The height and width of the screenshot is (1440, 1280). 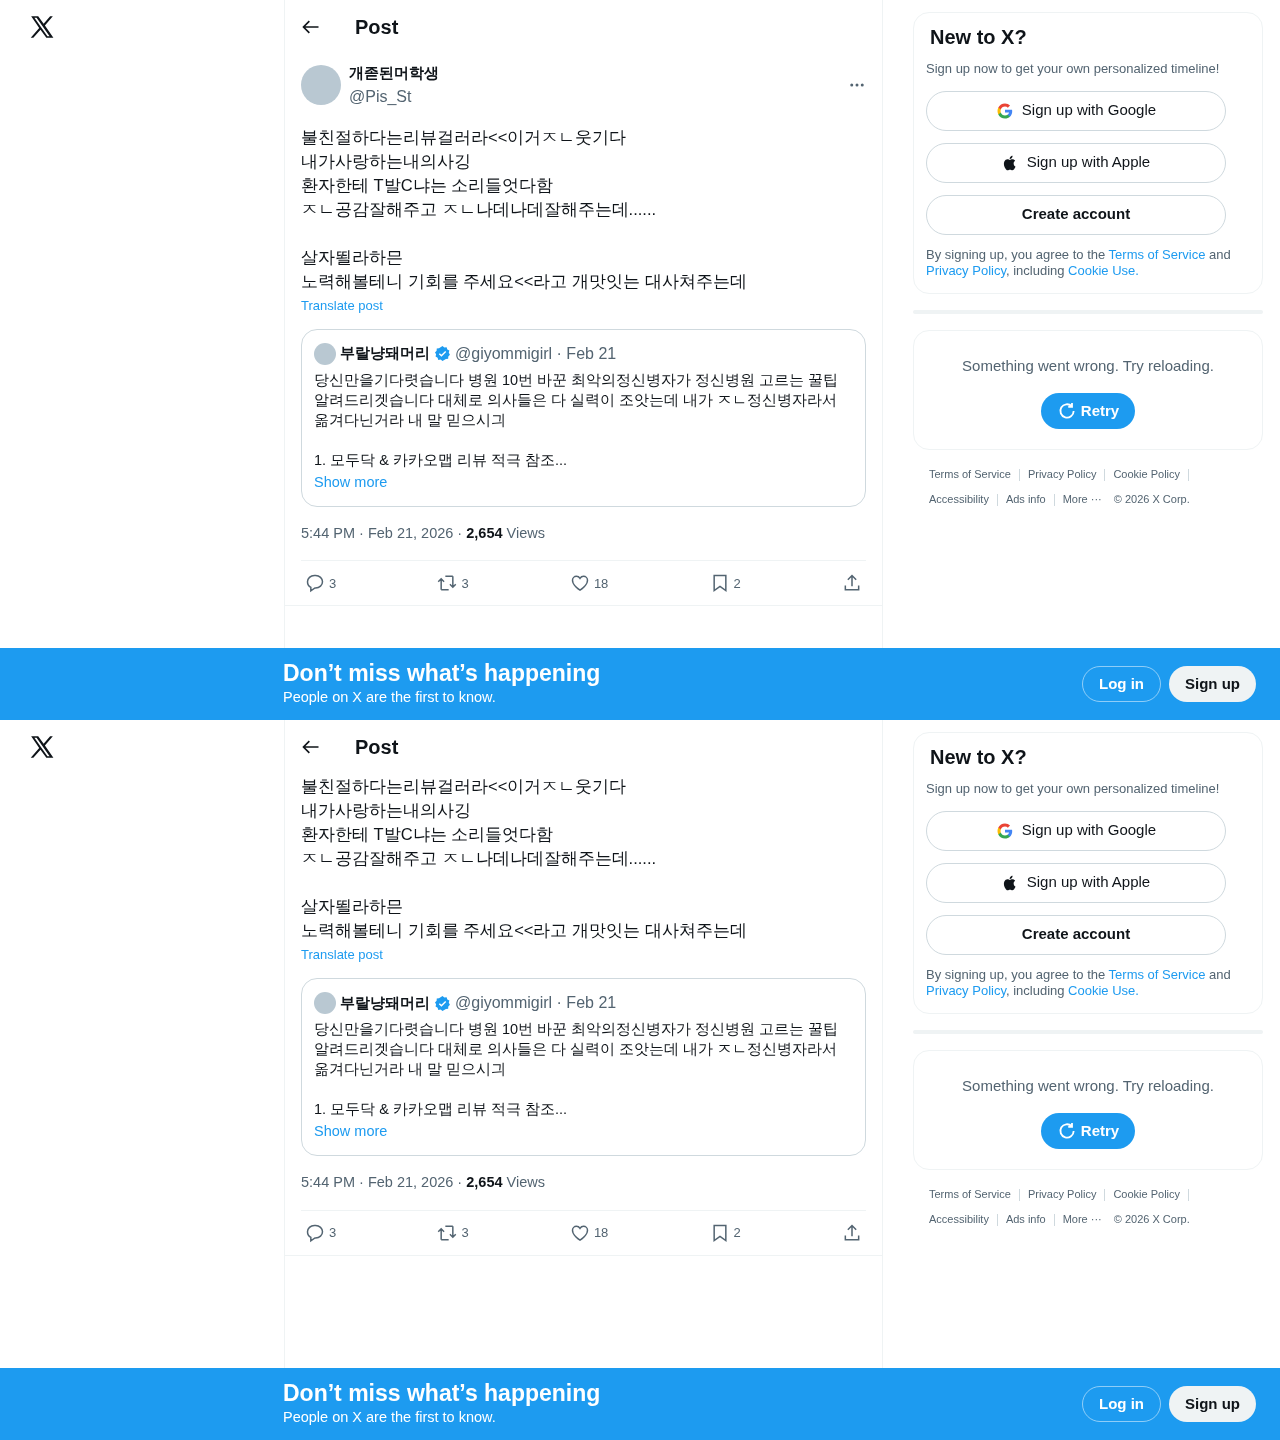 I want to click on author-name: 개졷된머학생, so click(x=594, y=73).